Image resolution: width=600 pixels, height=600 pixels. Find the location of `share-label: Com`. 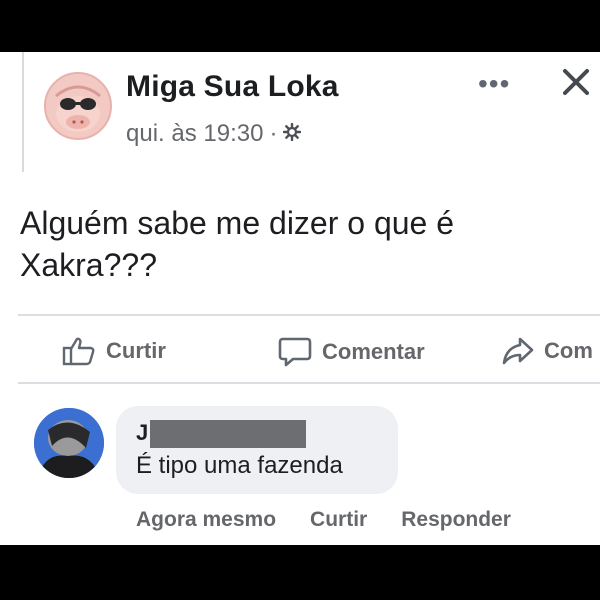

share-label: Com is located at coordinates (568, 350).